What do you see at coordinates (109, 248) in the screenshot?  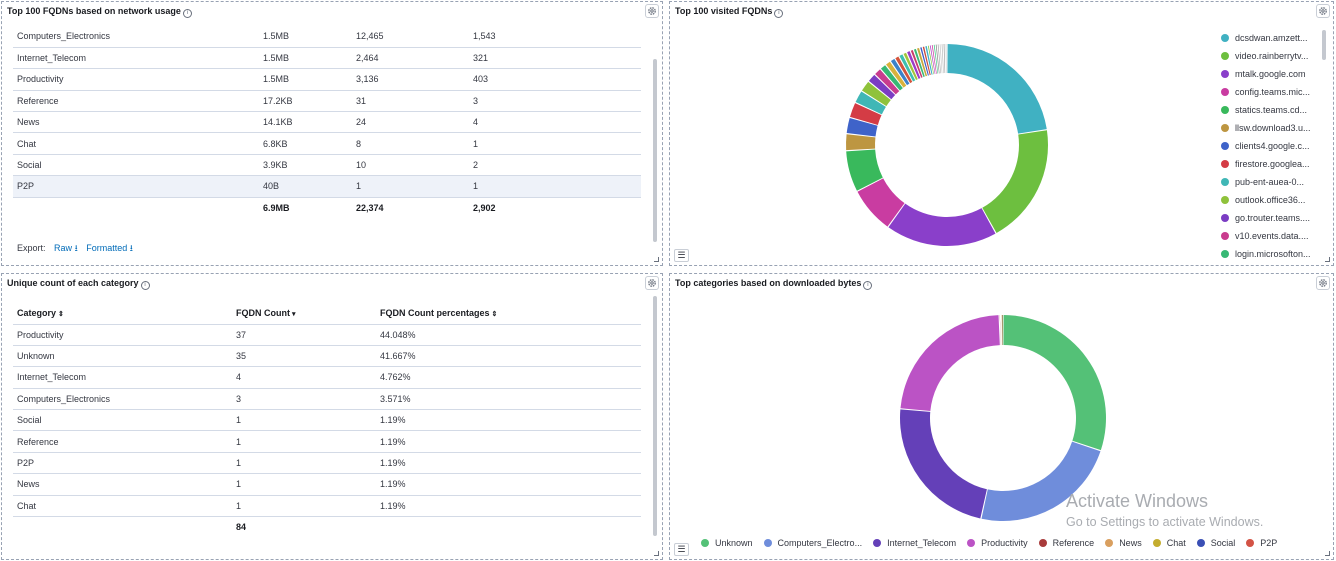 I see `export-formatted-link: Formatted ⭳` at bounding box center [109, 248].